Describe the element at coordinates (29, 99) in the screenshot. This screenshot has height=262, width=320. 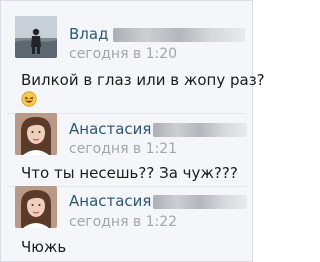
I see `laughing-emoji-icon` at that location.